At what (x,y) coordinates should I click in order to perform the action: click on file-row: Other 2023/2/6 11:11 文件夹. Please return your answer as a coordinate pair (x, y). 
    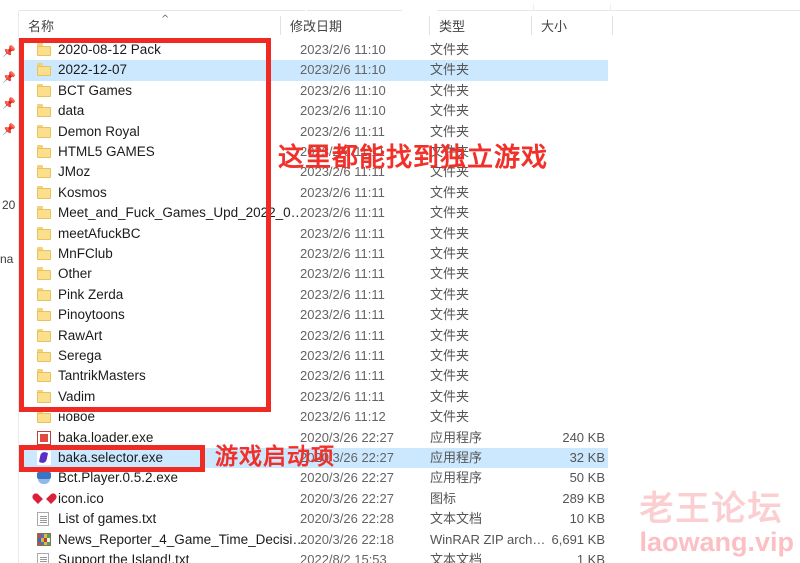
    Looking at the image, I should click on (409, 274).